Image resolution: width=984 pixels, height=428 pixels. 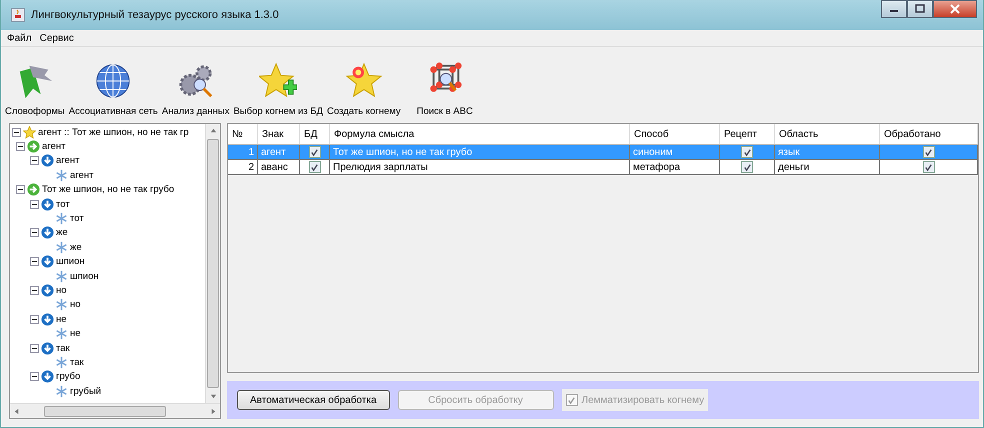 I want to click on star-burst-icon, so click(x=363, y=81).